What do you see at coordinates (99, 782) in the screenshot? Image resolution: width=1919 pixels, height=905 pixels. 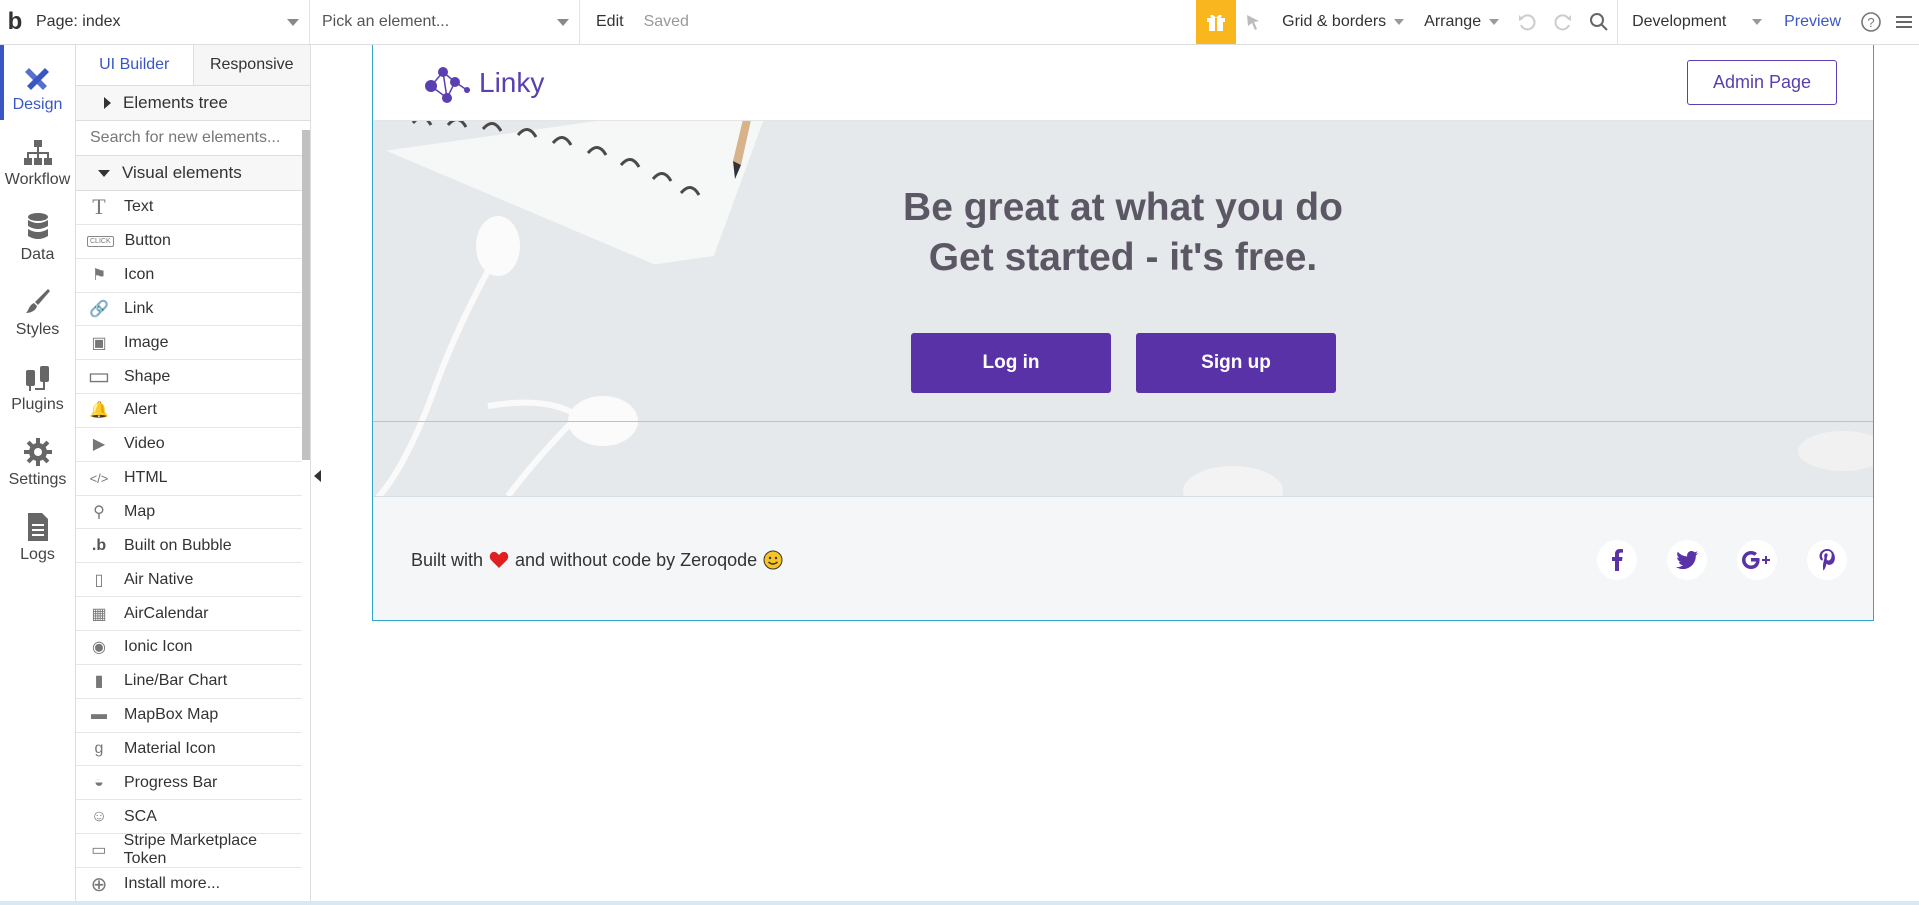 I see `gauge-icon: ◒` at bounding box center [99, 782].